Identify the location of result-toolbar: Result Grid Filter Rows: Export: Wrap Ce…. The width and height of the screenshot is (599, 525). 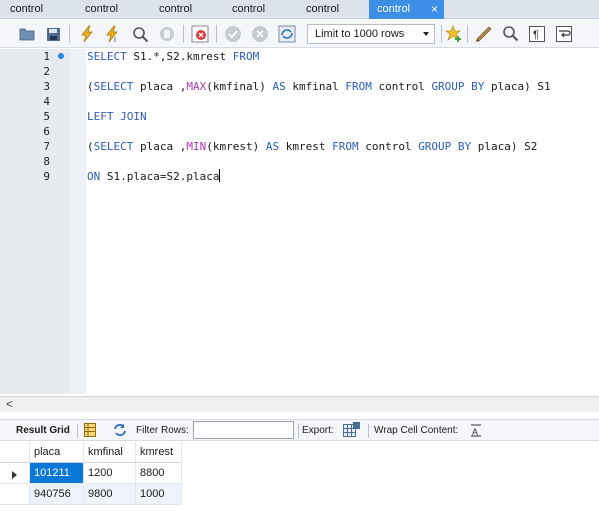
(299, 430).